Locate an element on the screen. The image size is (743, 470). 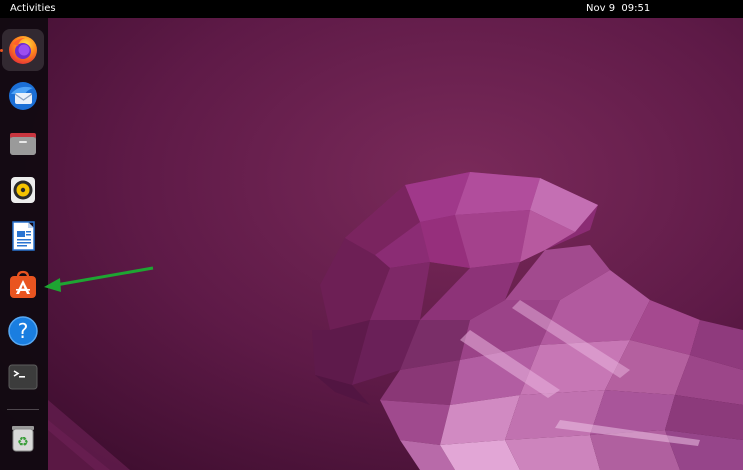
ubuntu-software-icon is located at coordinates (23, 284).